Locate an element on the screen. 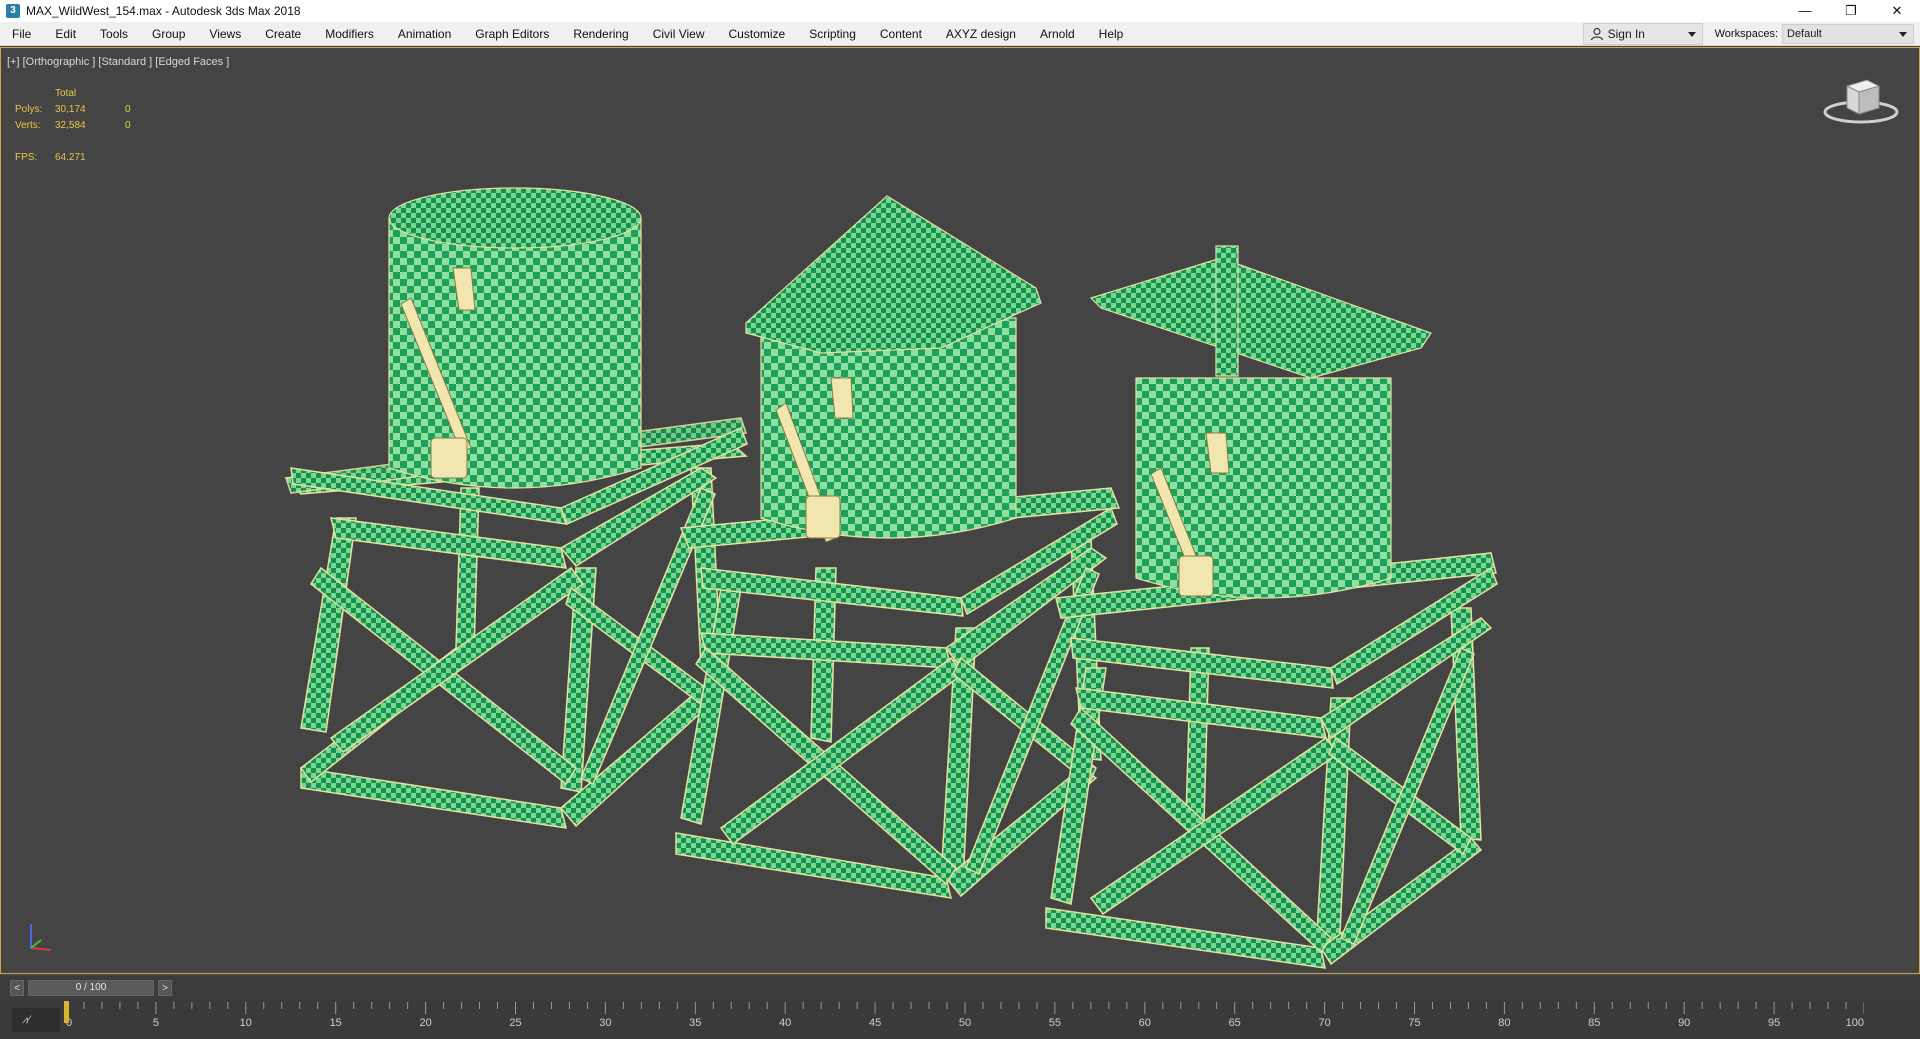 The image size is (1920, 1039). menu-edit: Edit is located at coordinates (65, 34).